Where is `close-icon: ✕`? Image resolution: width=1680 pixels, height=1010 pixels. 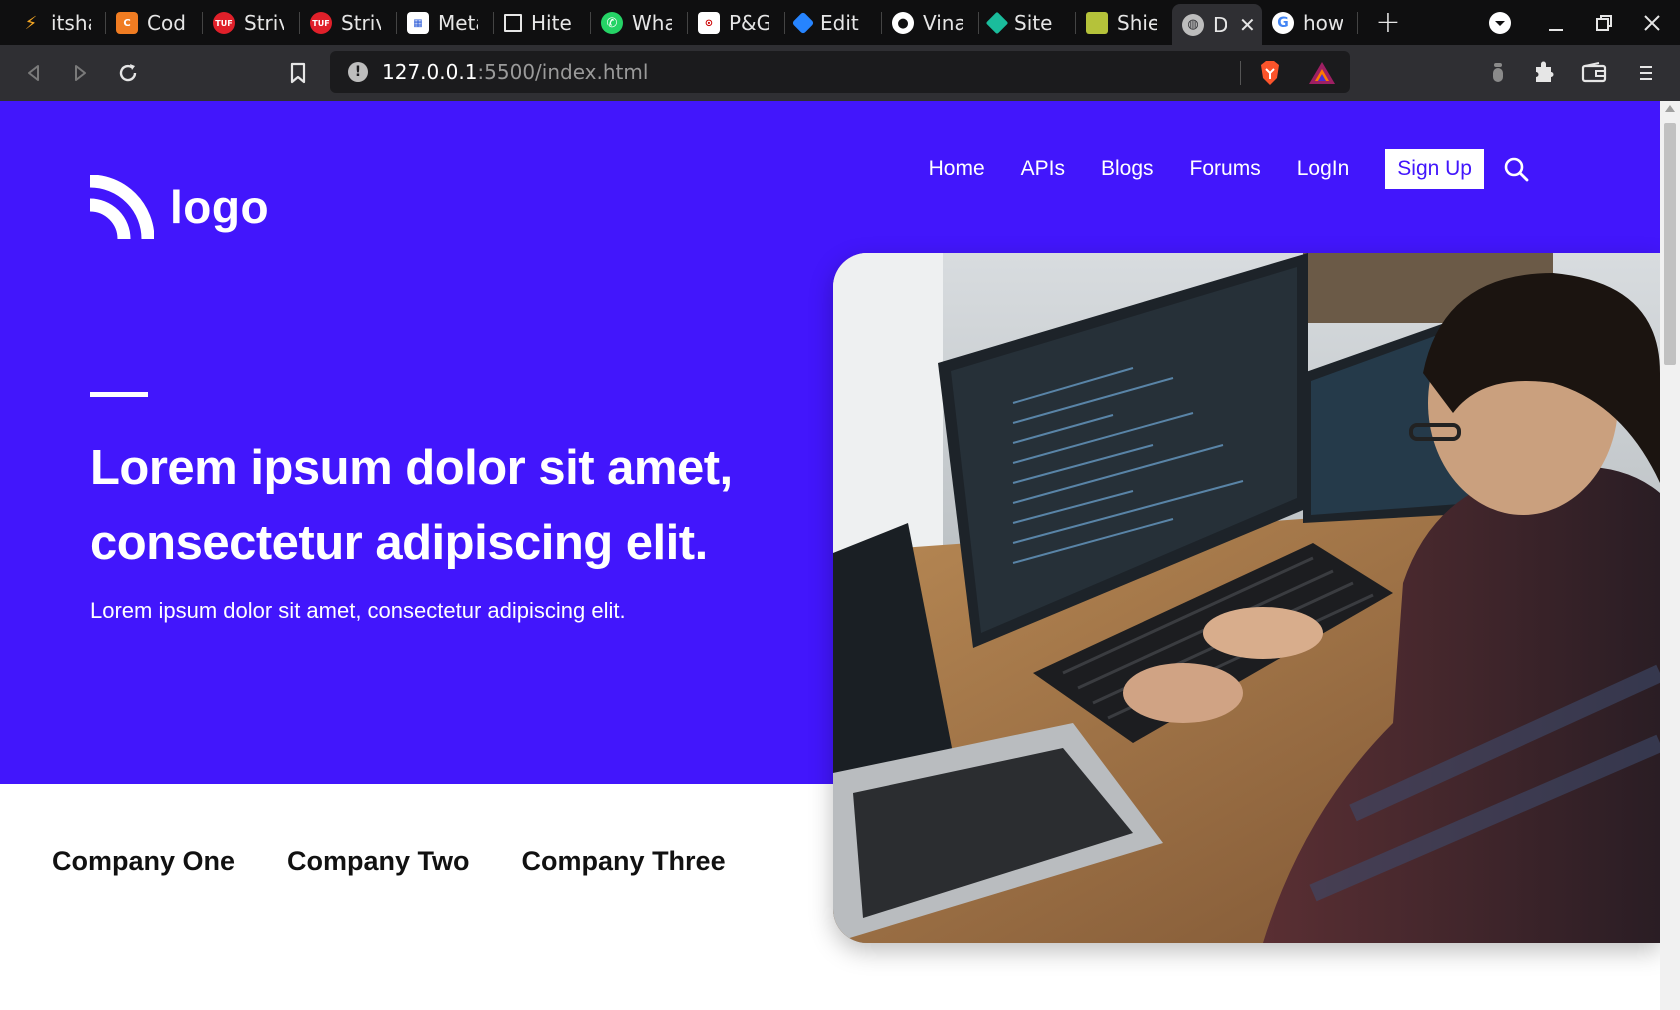
close-icon: ✕ is located at coordinates (1247, 25).